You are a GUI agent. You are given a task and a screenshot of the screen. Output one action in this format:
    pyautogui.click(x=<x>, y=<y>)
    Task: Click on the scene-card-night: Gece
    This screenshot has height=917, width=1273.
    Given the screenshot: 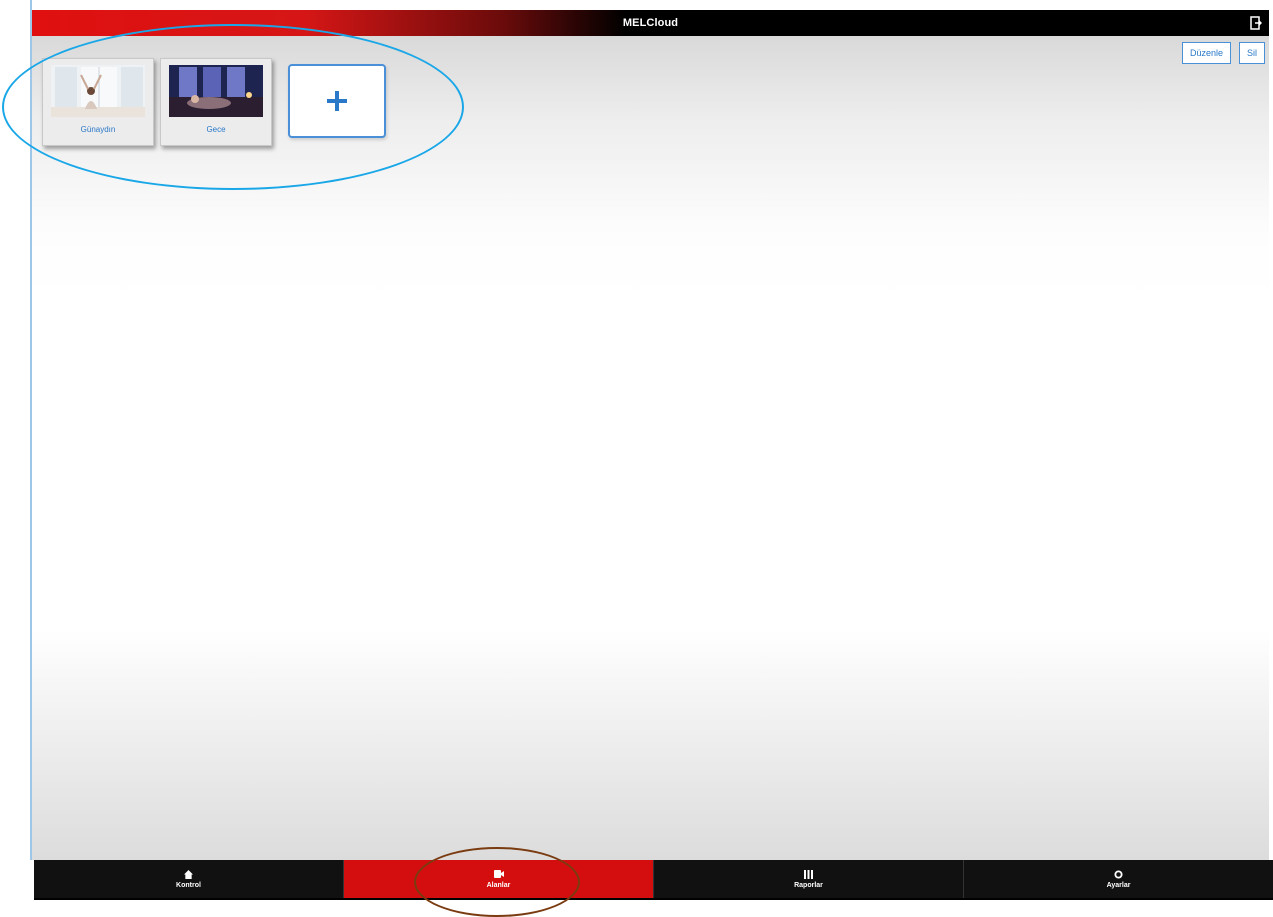 What is the action you would take?
    pyautogui.click(x=216, y=102)
    